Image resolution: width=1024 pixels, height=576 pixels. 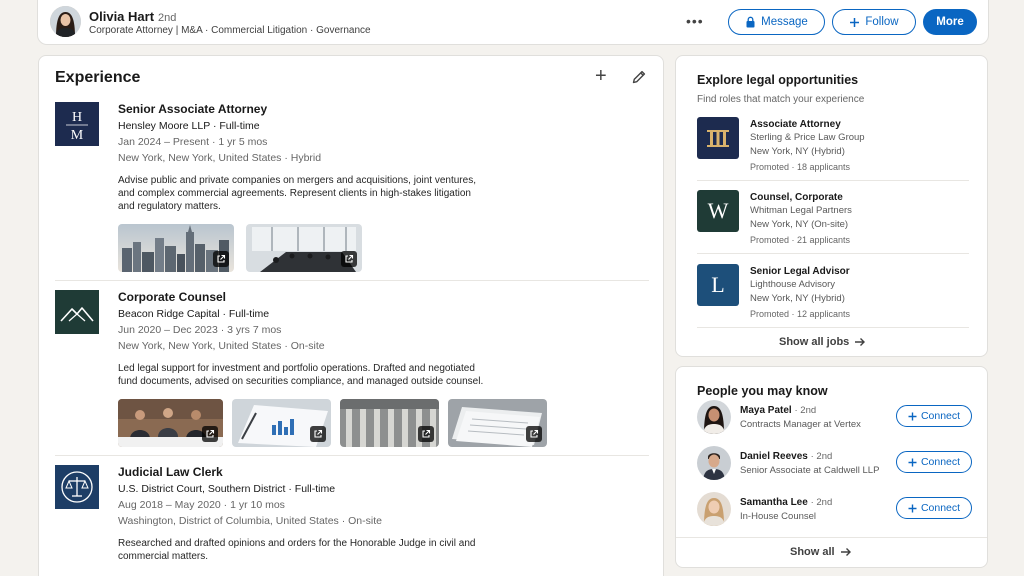 What do you see at coordinates (639, 79) in the screenshot?
I see `edit-pencil-icon` at bounding box center [639, 79].